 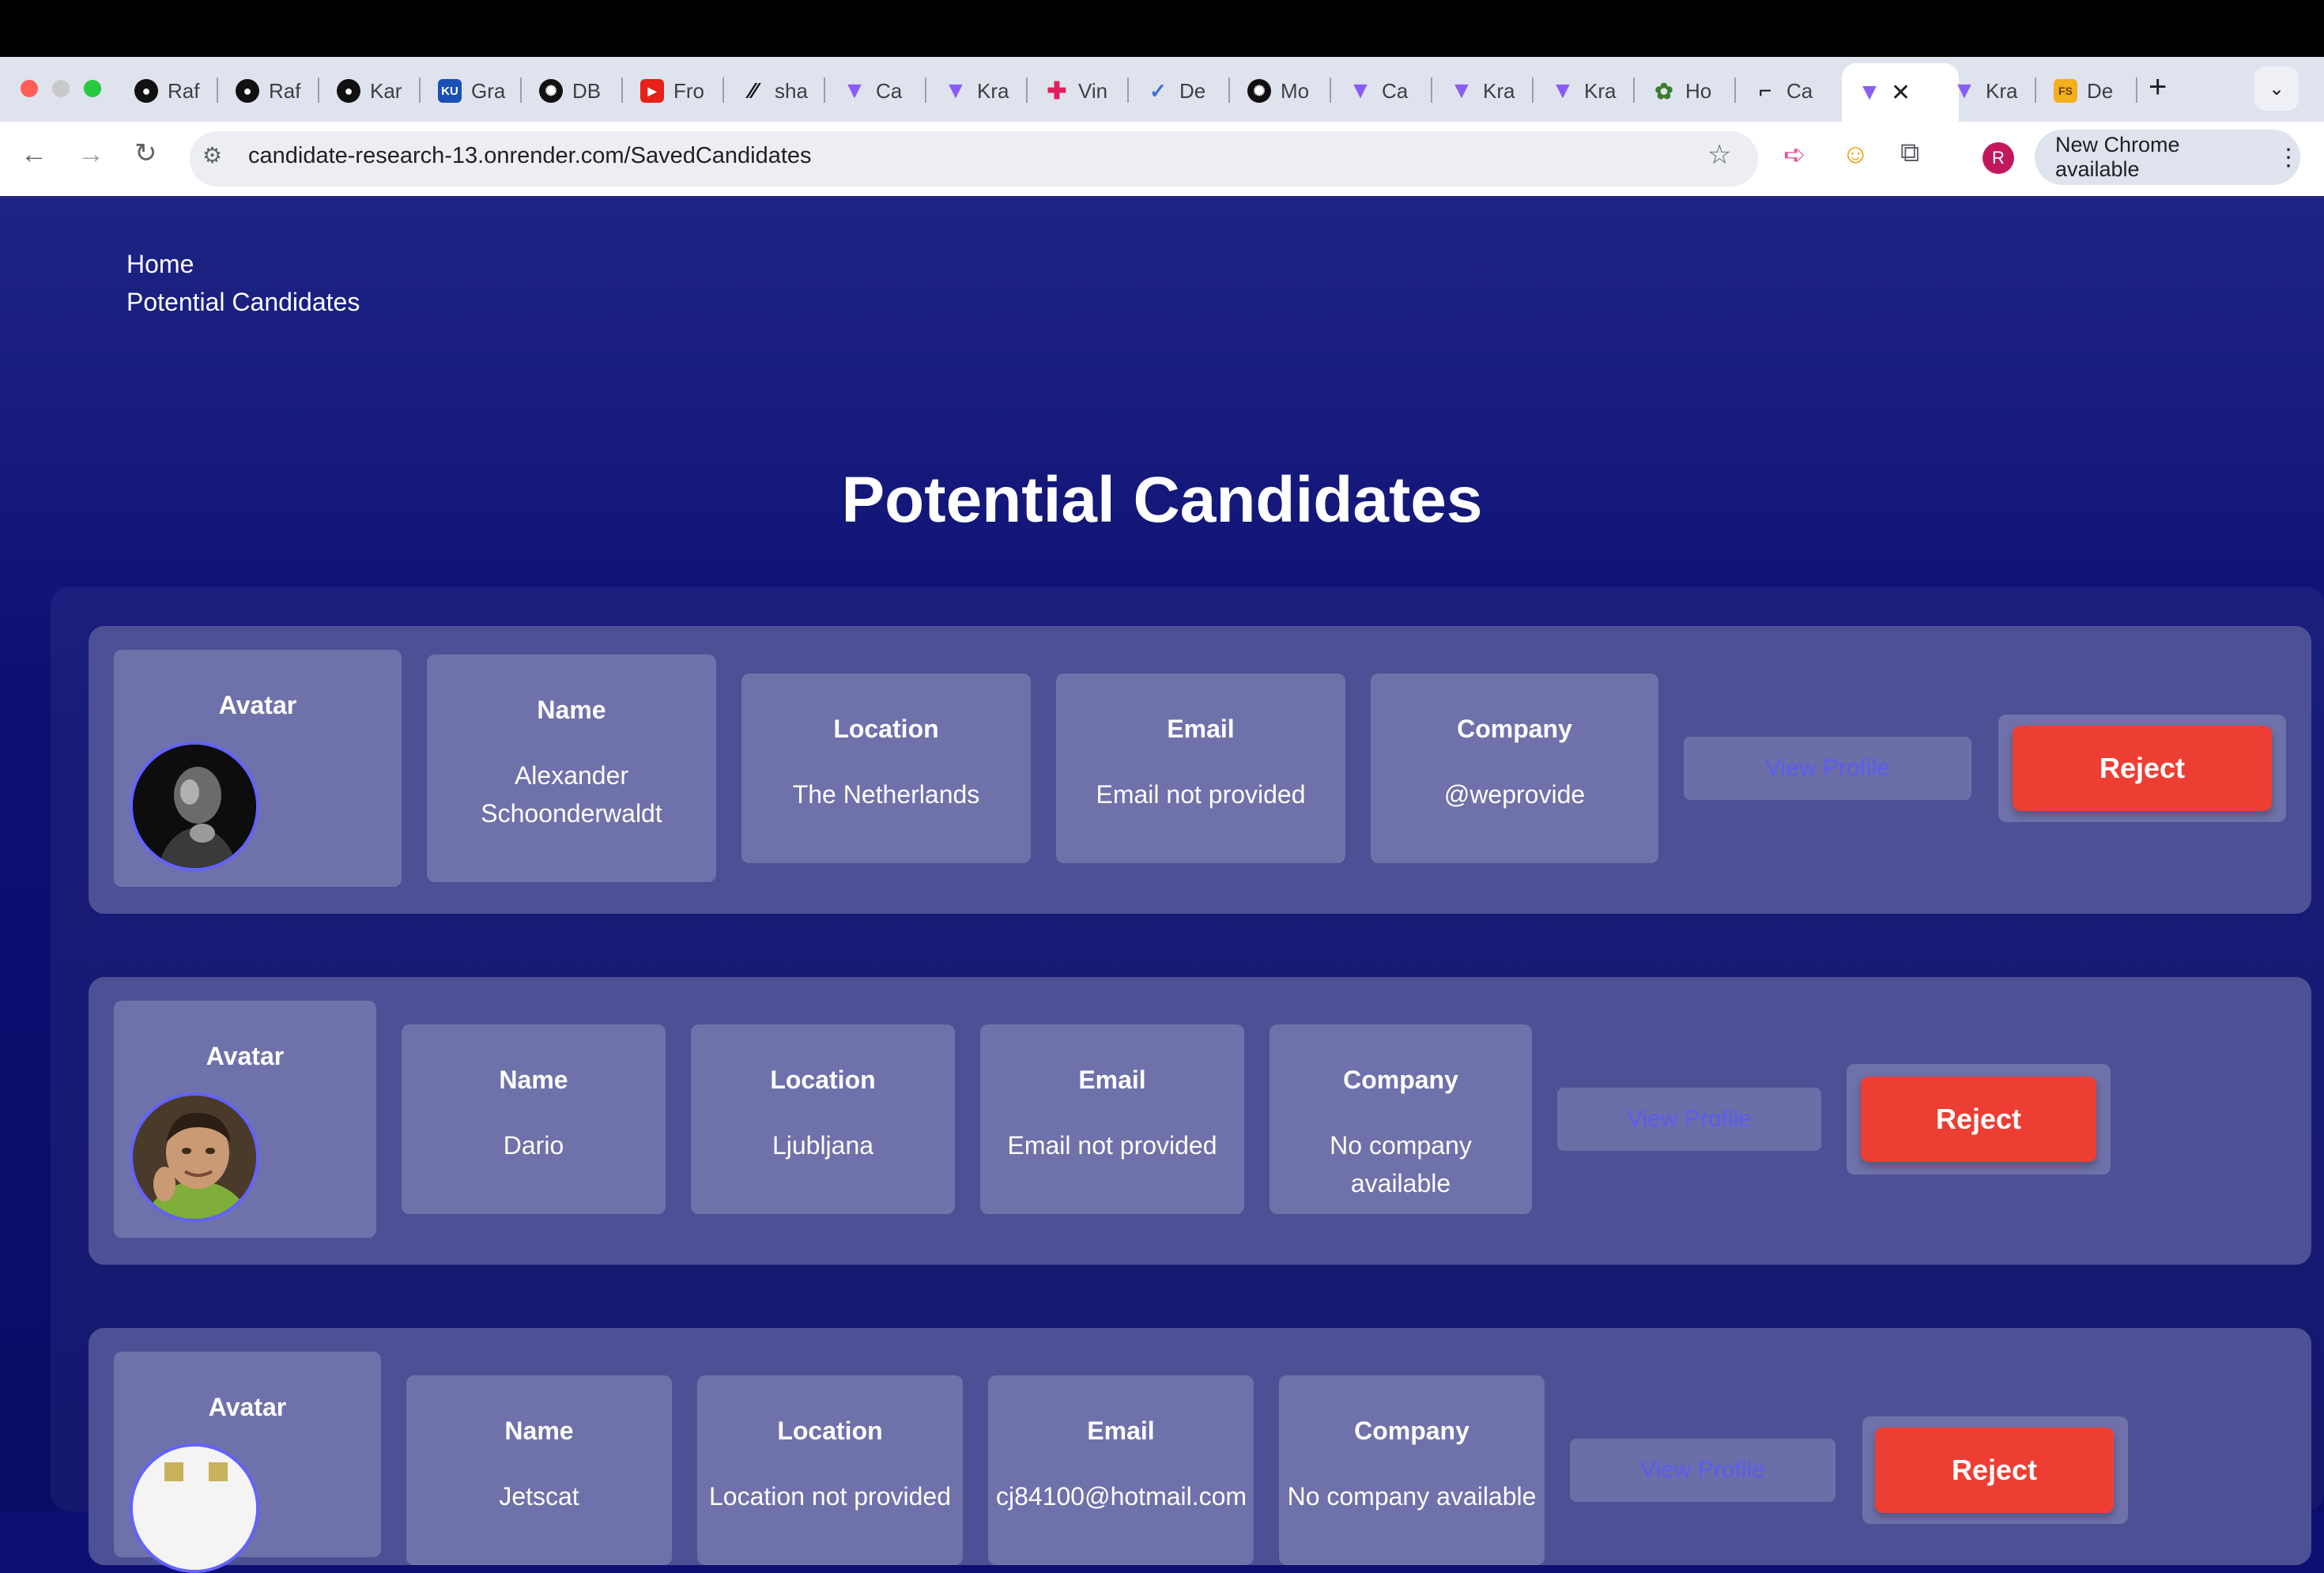 What do you see at coordinates (2276, 89) in the screenshot?
I see `tab-search-icon: ⌄` at bounding box center [2276, 89].